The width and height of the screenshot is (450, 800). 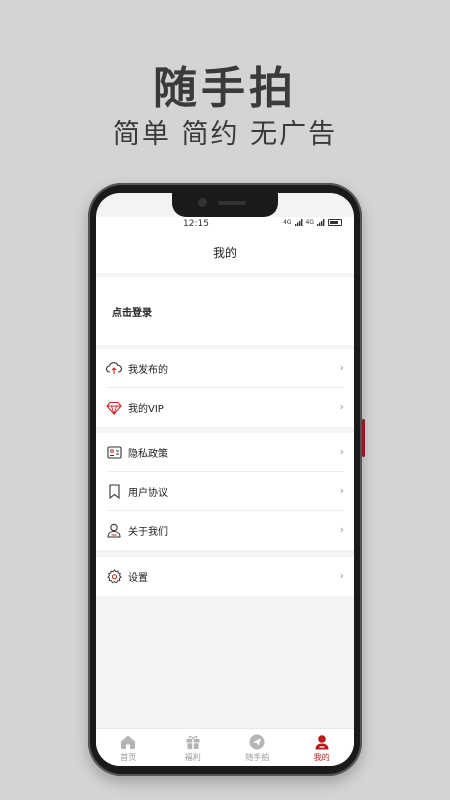 I want to click on menu-group-3: 设置 ›, so click(x=225, y=576).